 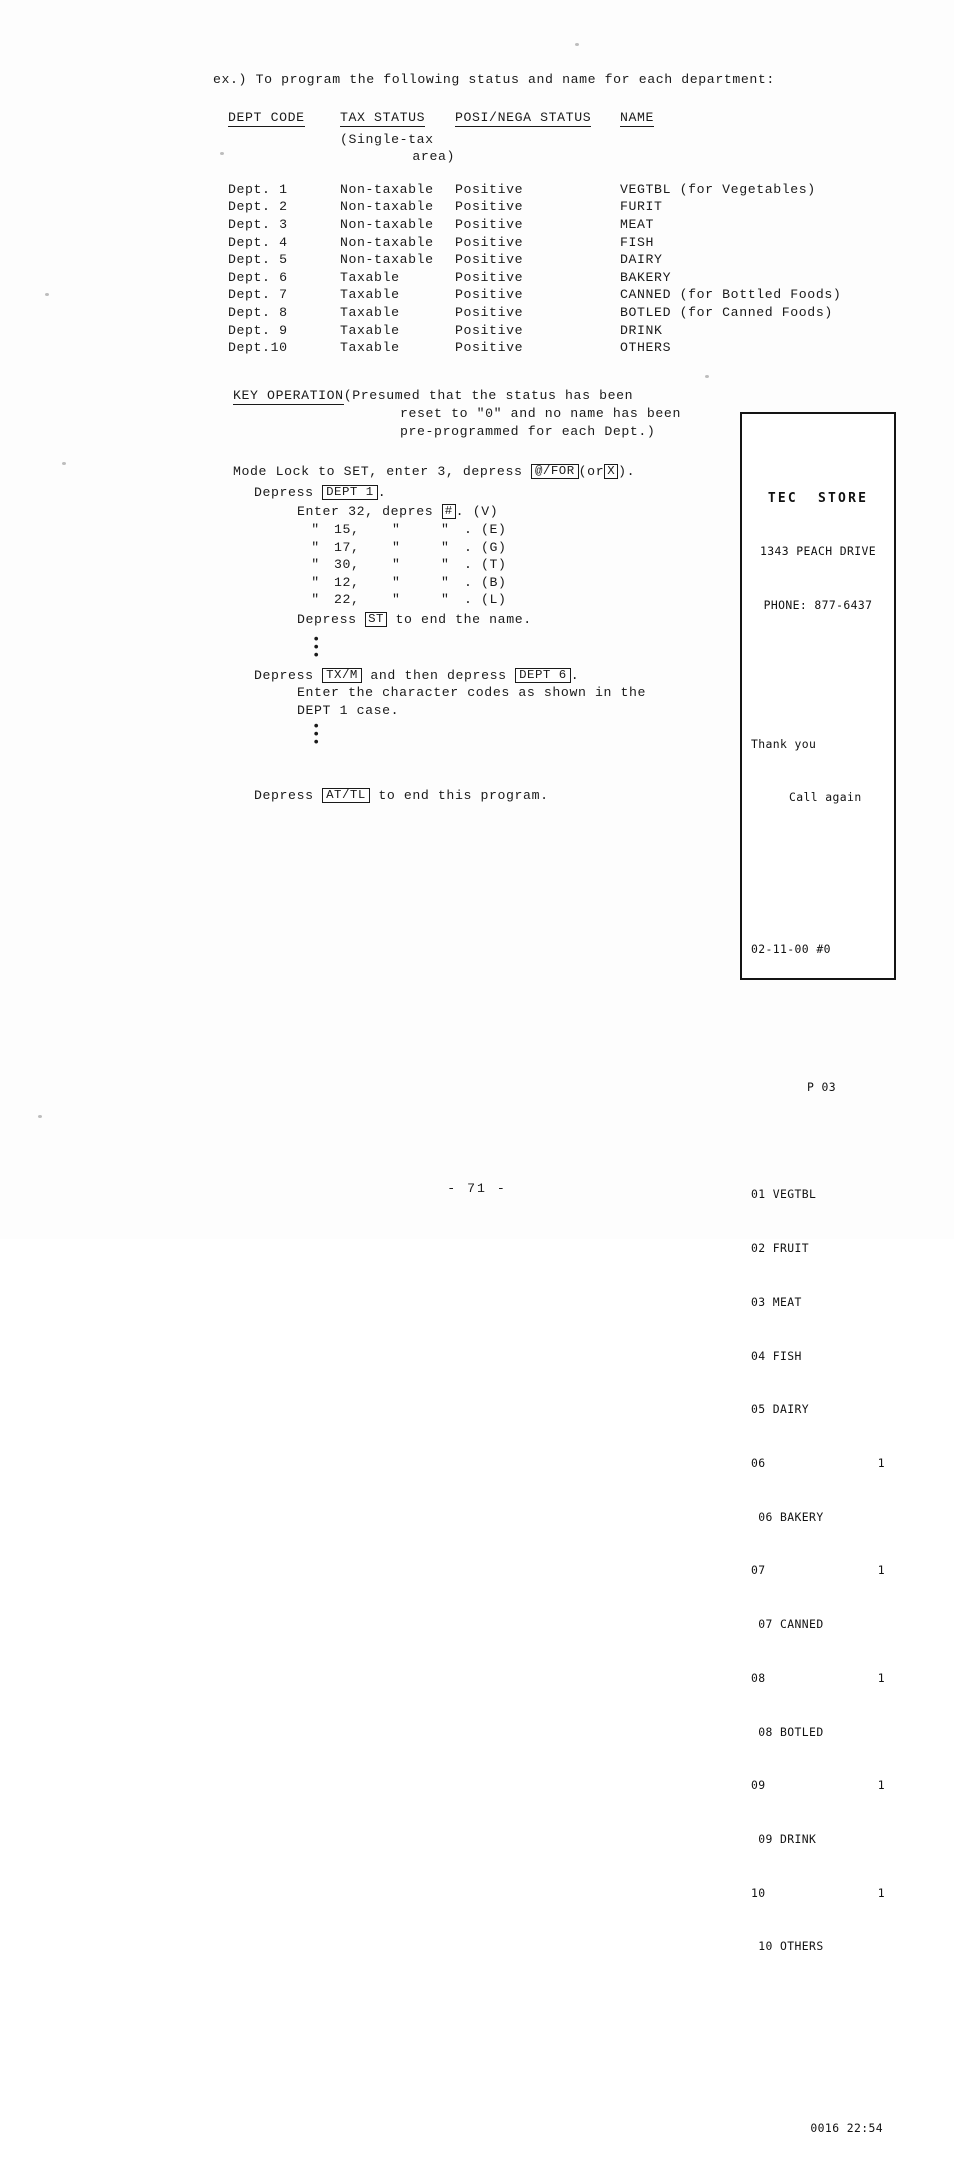 I want to click on receipt-item-label: 09, so click(x=758, y=1785).